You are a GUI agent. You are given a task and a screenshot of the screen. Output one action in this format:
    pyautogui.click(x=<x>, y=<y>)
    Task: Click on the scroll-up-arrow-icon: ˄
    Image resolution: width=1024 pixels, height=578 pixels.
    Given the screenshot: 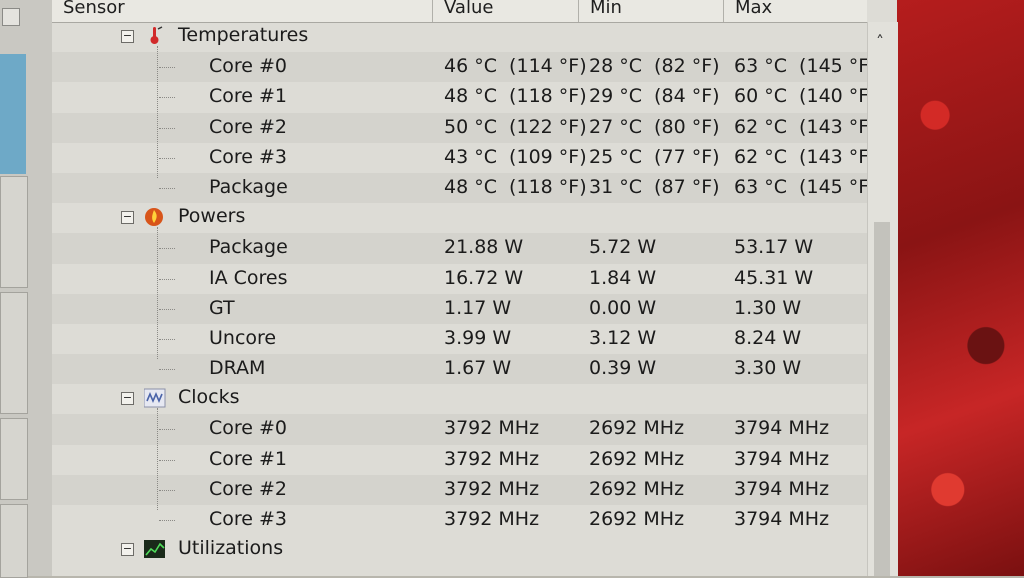 What is the action you would take?
    pyautogui.click(x=880, y=41)
    